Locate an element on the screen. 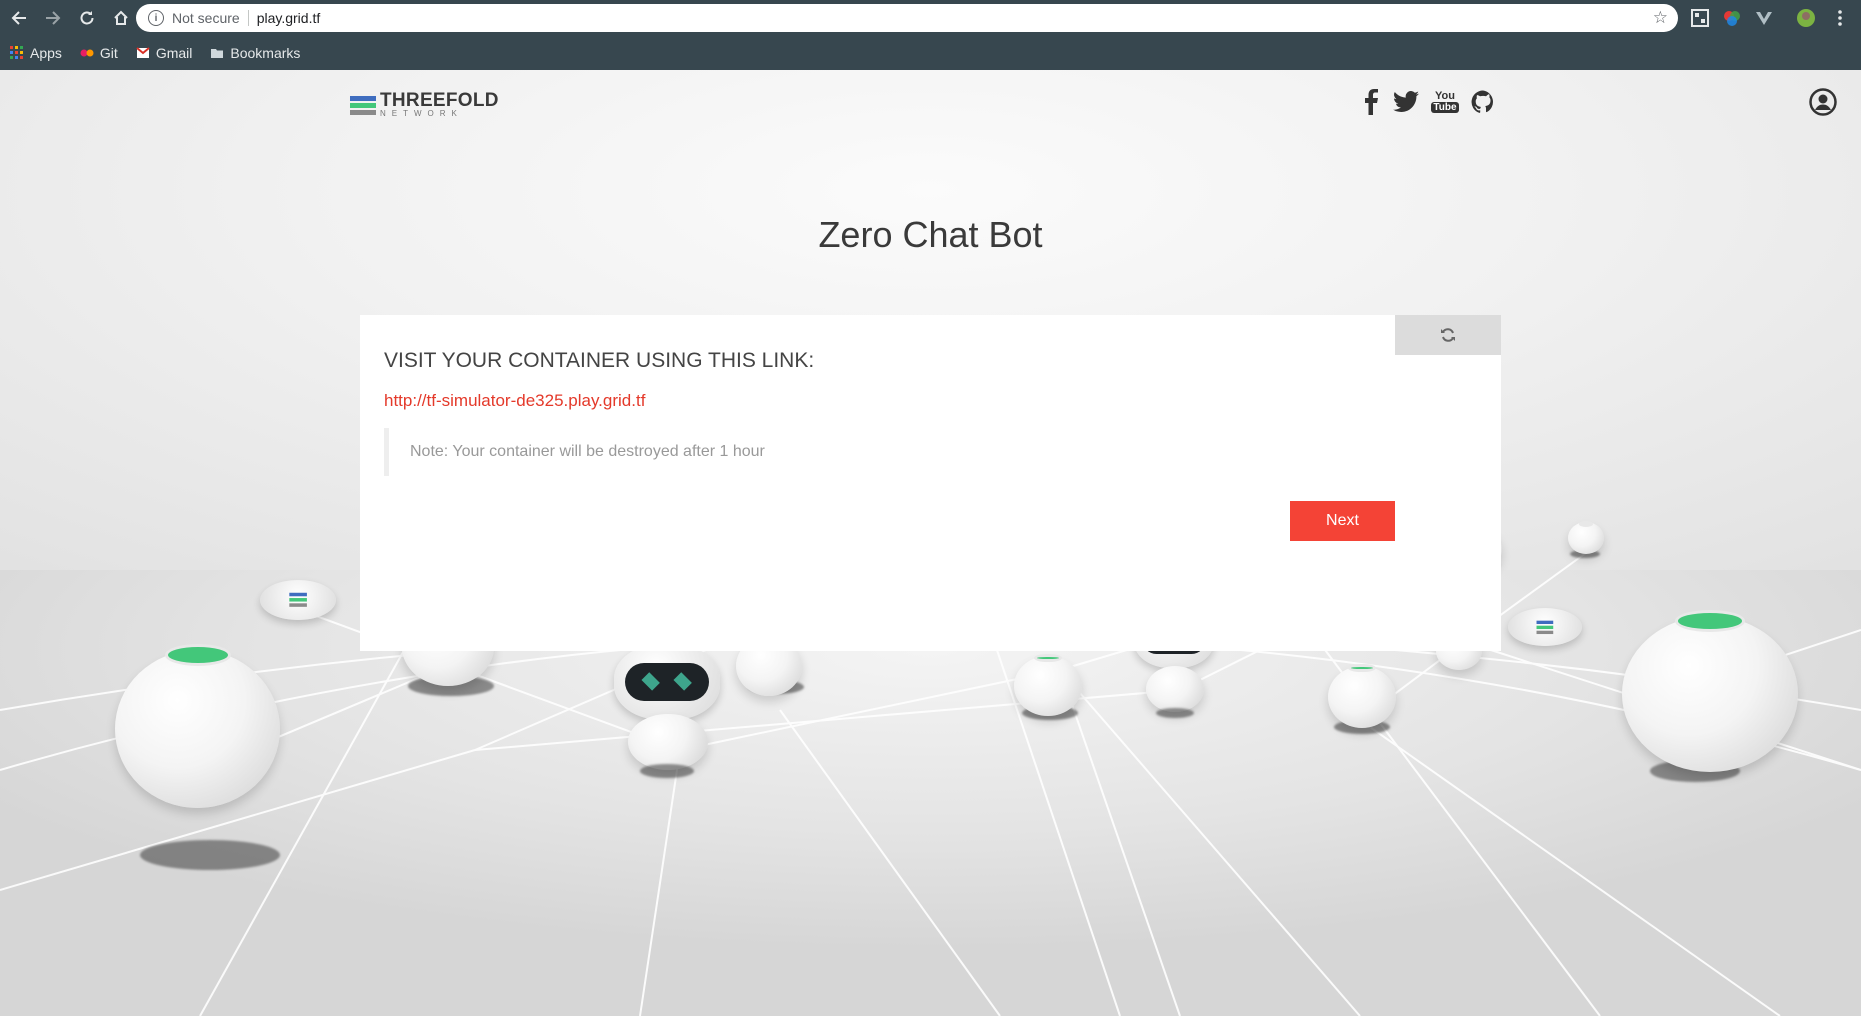 The image size is (1861, 1016). next-button: Next is located at coordinates (1342, 521).